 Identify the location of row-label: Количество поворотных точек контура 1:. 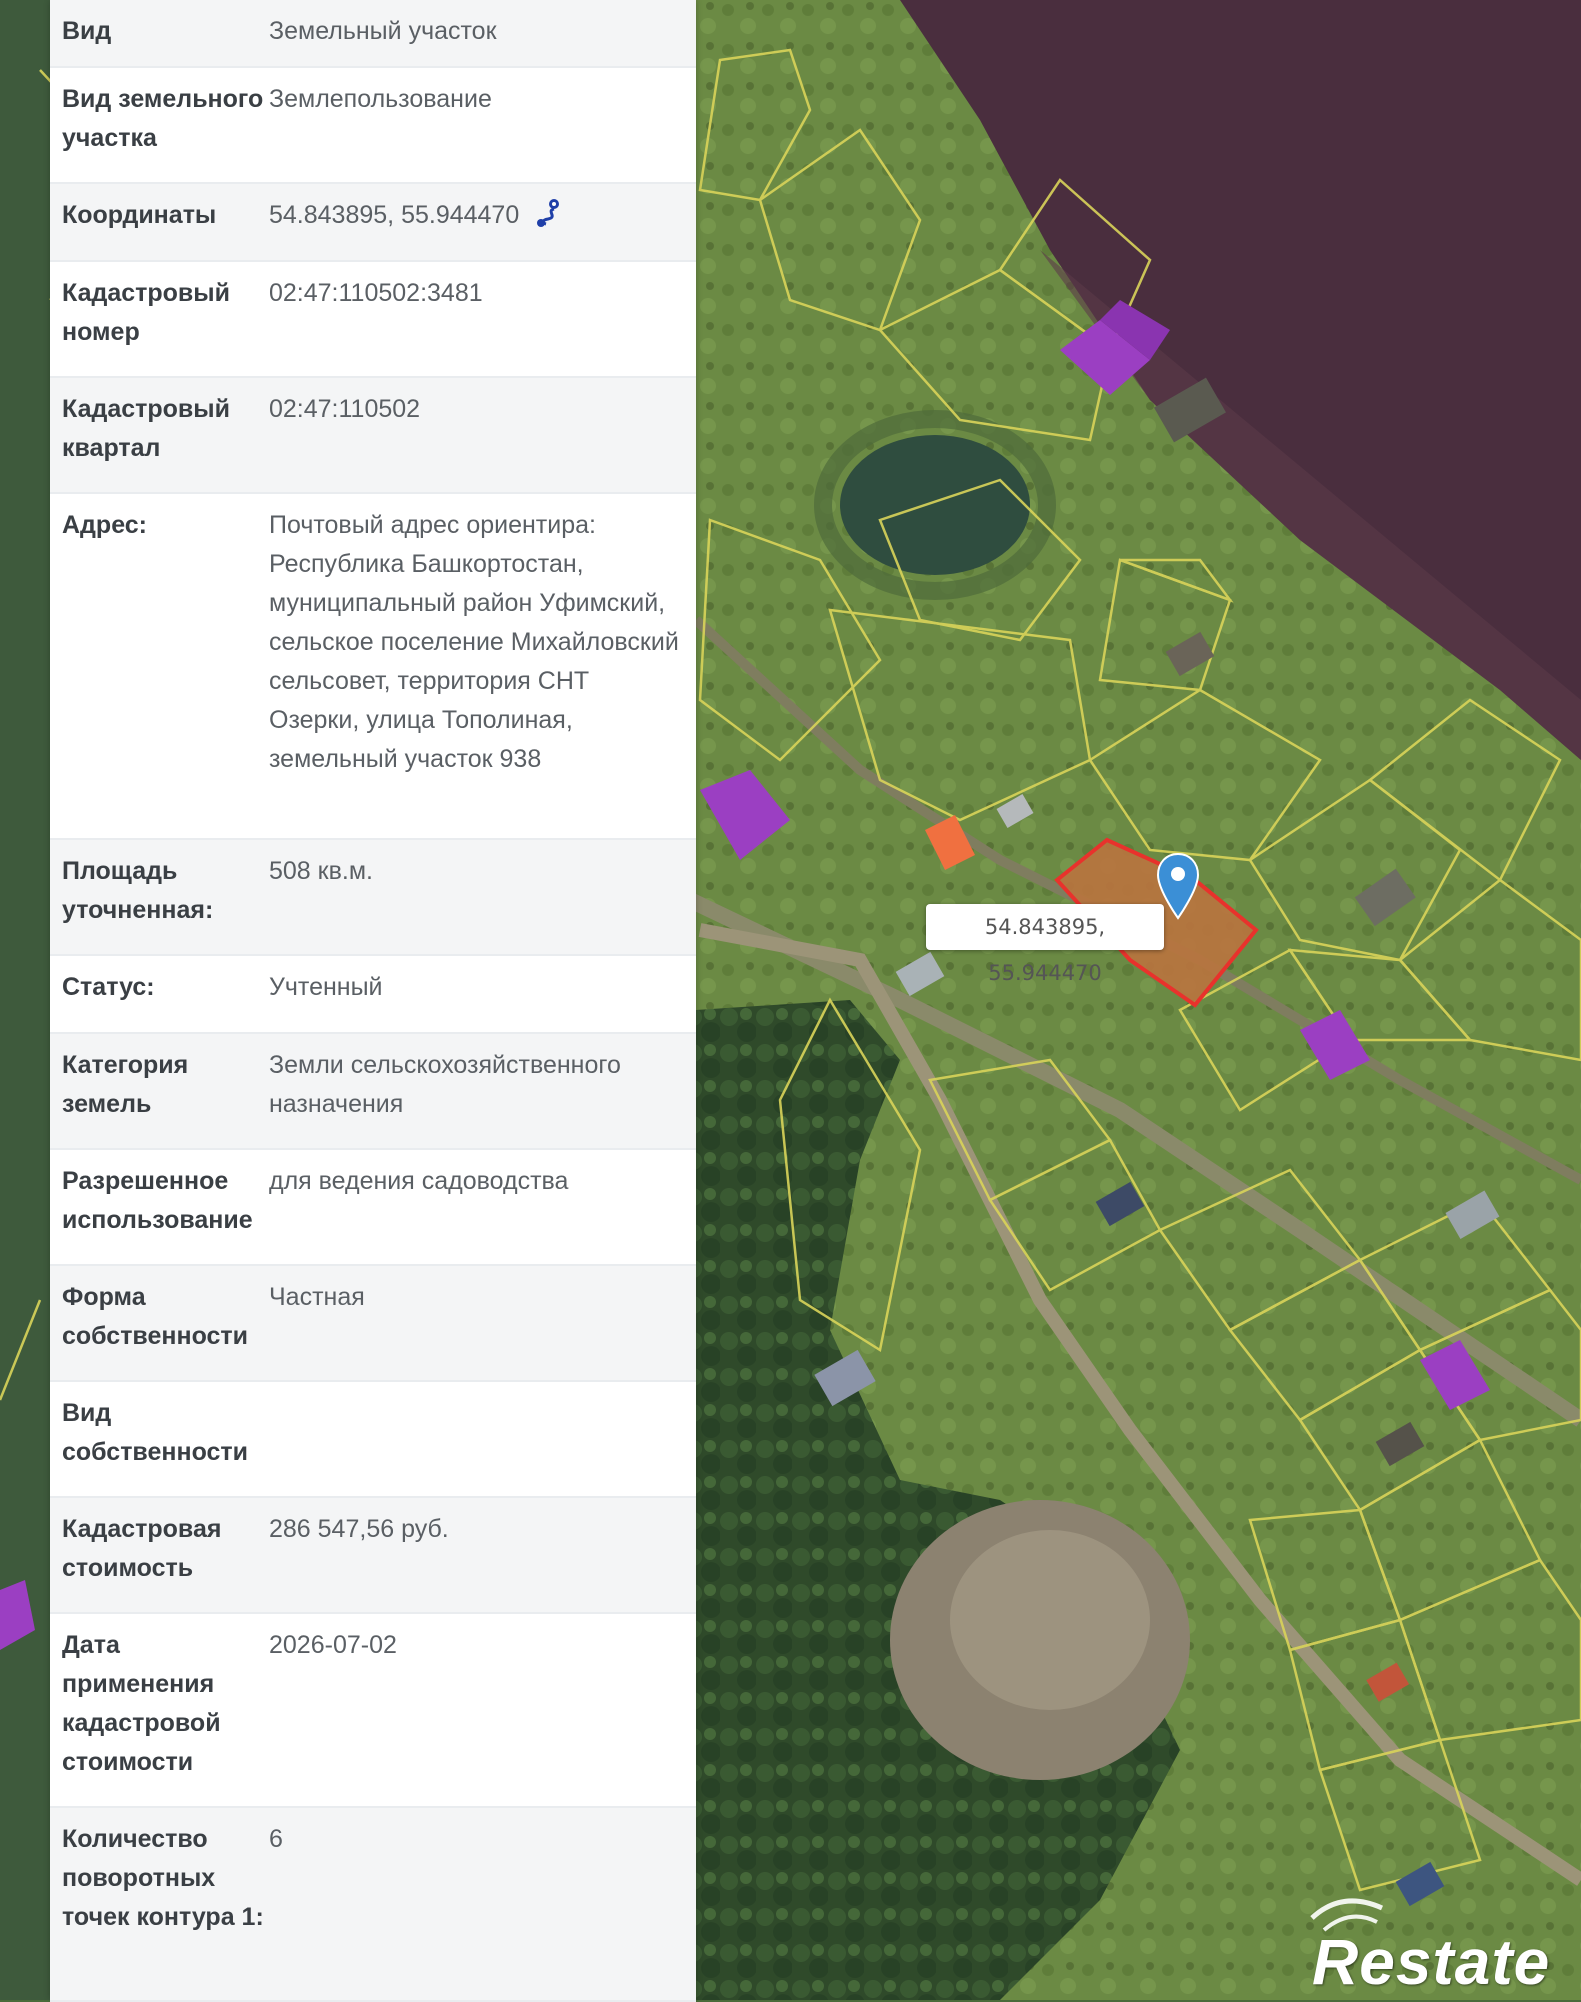
(163, 1878).